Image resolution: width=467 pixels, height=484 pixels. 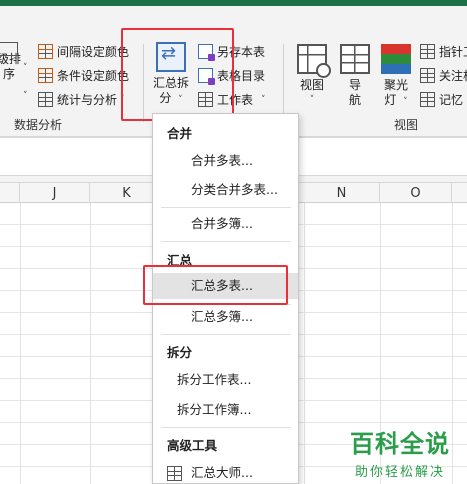 What do you see at coordinates (311, 85) in the screenshot?
I see `view-label: 视图` at bounding box center [311, 85].